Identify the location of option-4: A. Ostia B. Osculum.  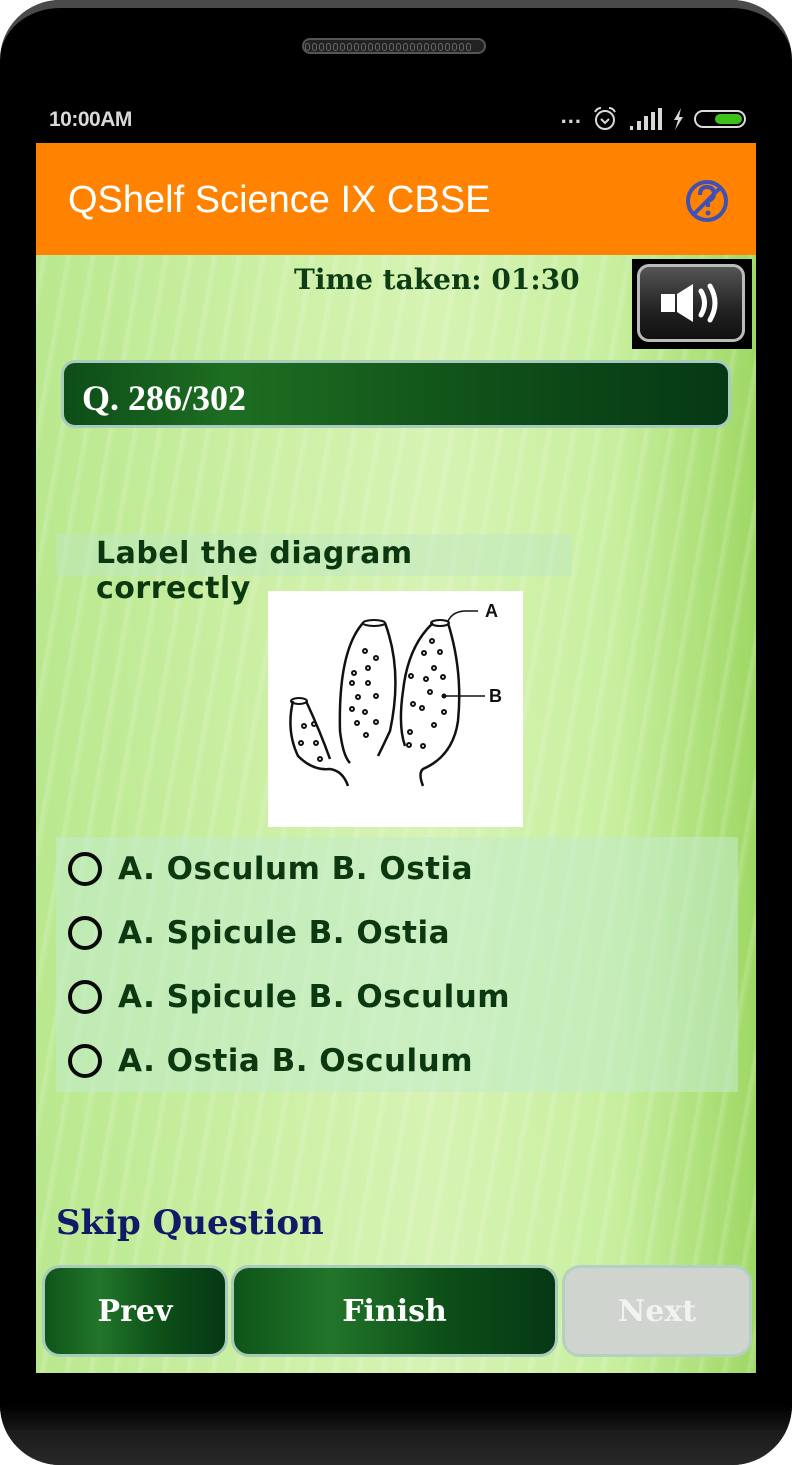
(270, 1061).